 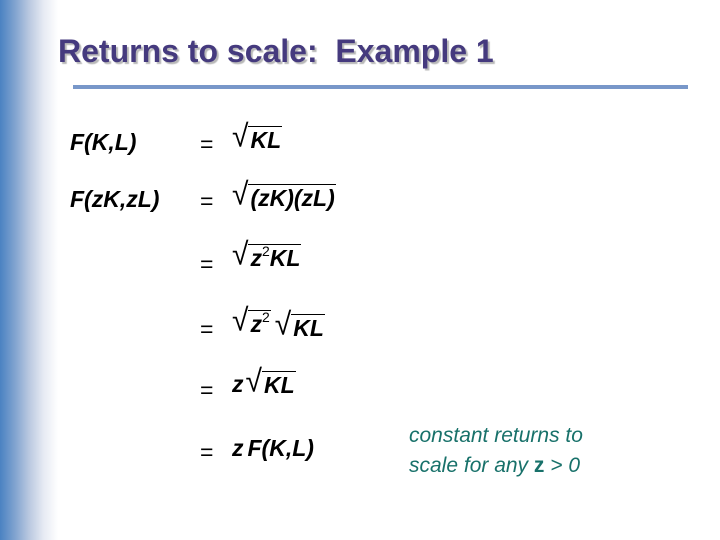 I want to click on square-root: √ (zK)(zL), so click(x=284, y=194).